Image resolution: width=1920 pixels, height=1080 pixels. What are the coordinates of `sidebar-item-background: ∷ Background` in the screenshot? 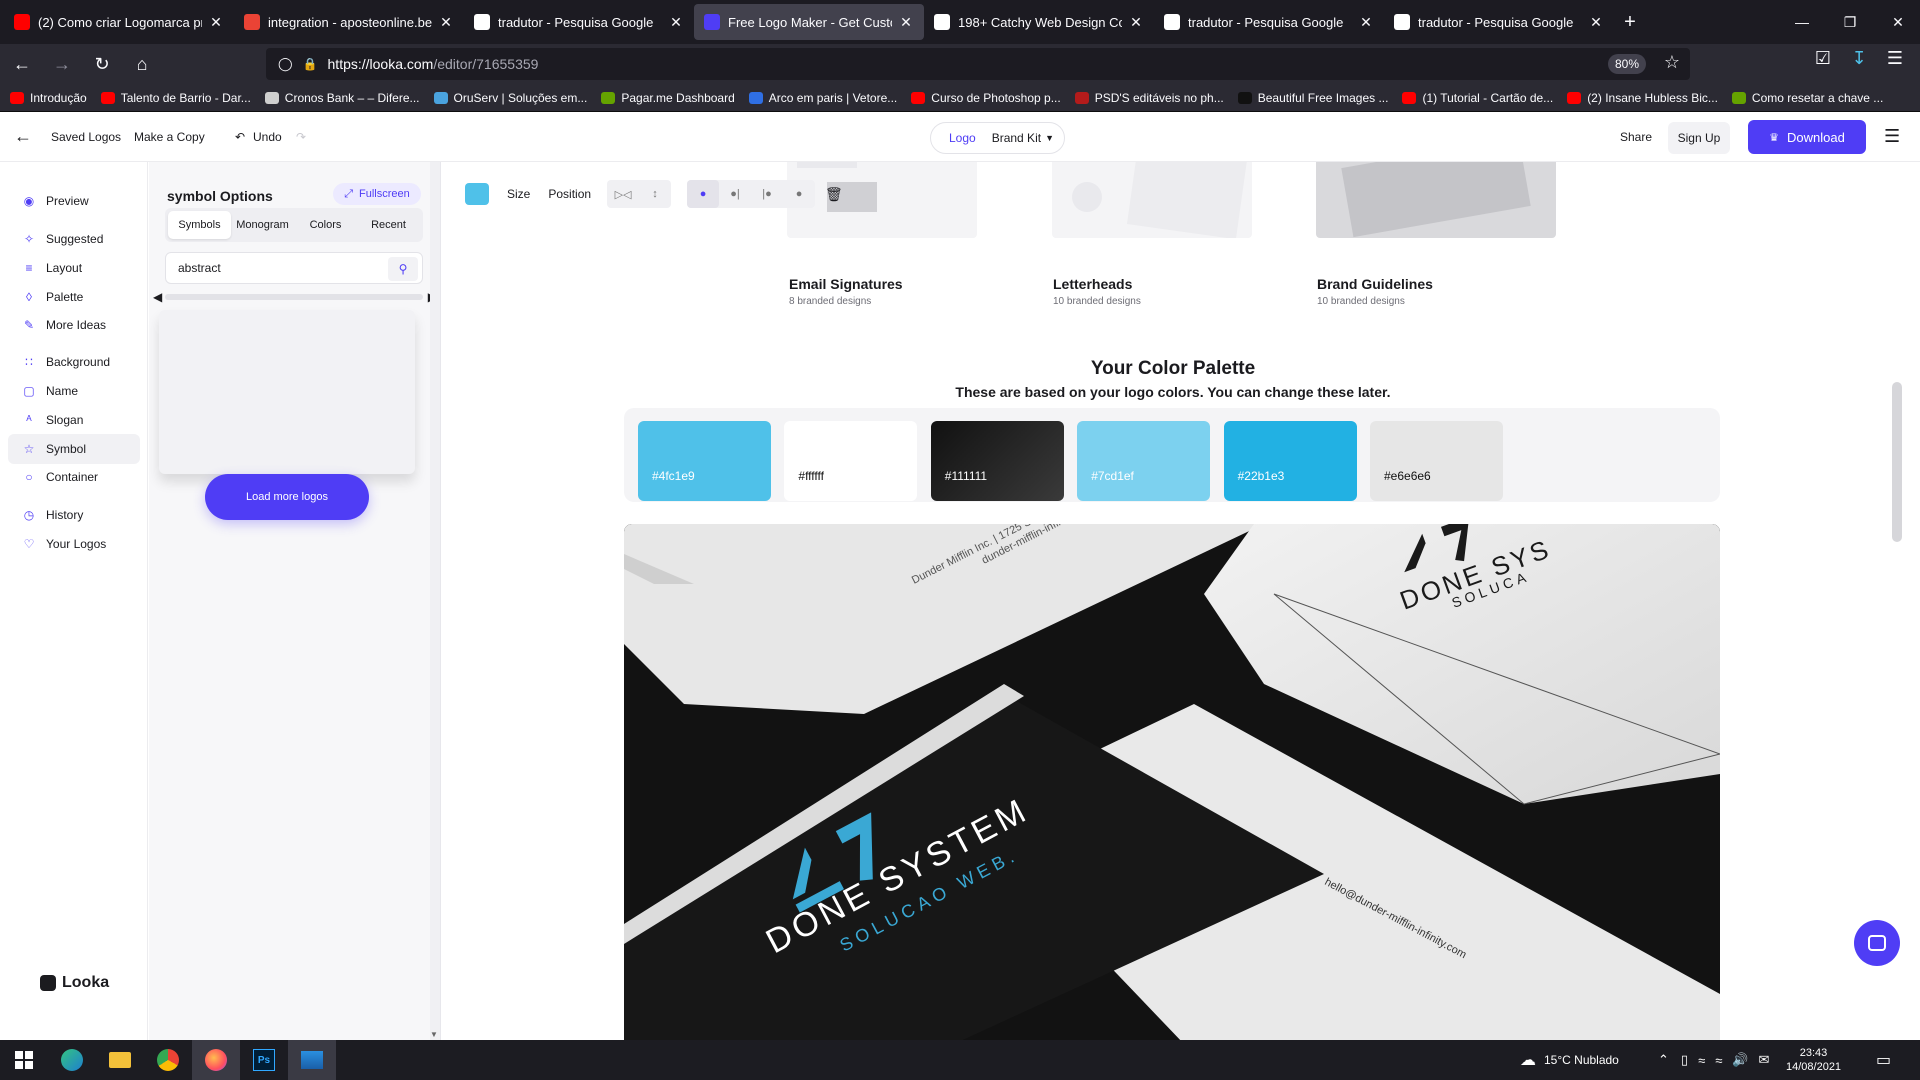 It's located at (74, 362).